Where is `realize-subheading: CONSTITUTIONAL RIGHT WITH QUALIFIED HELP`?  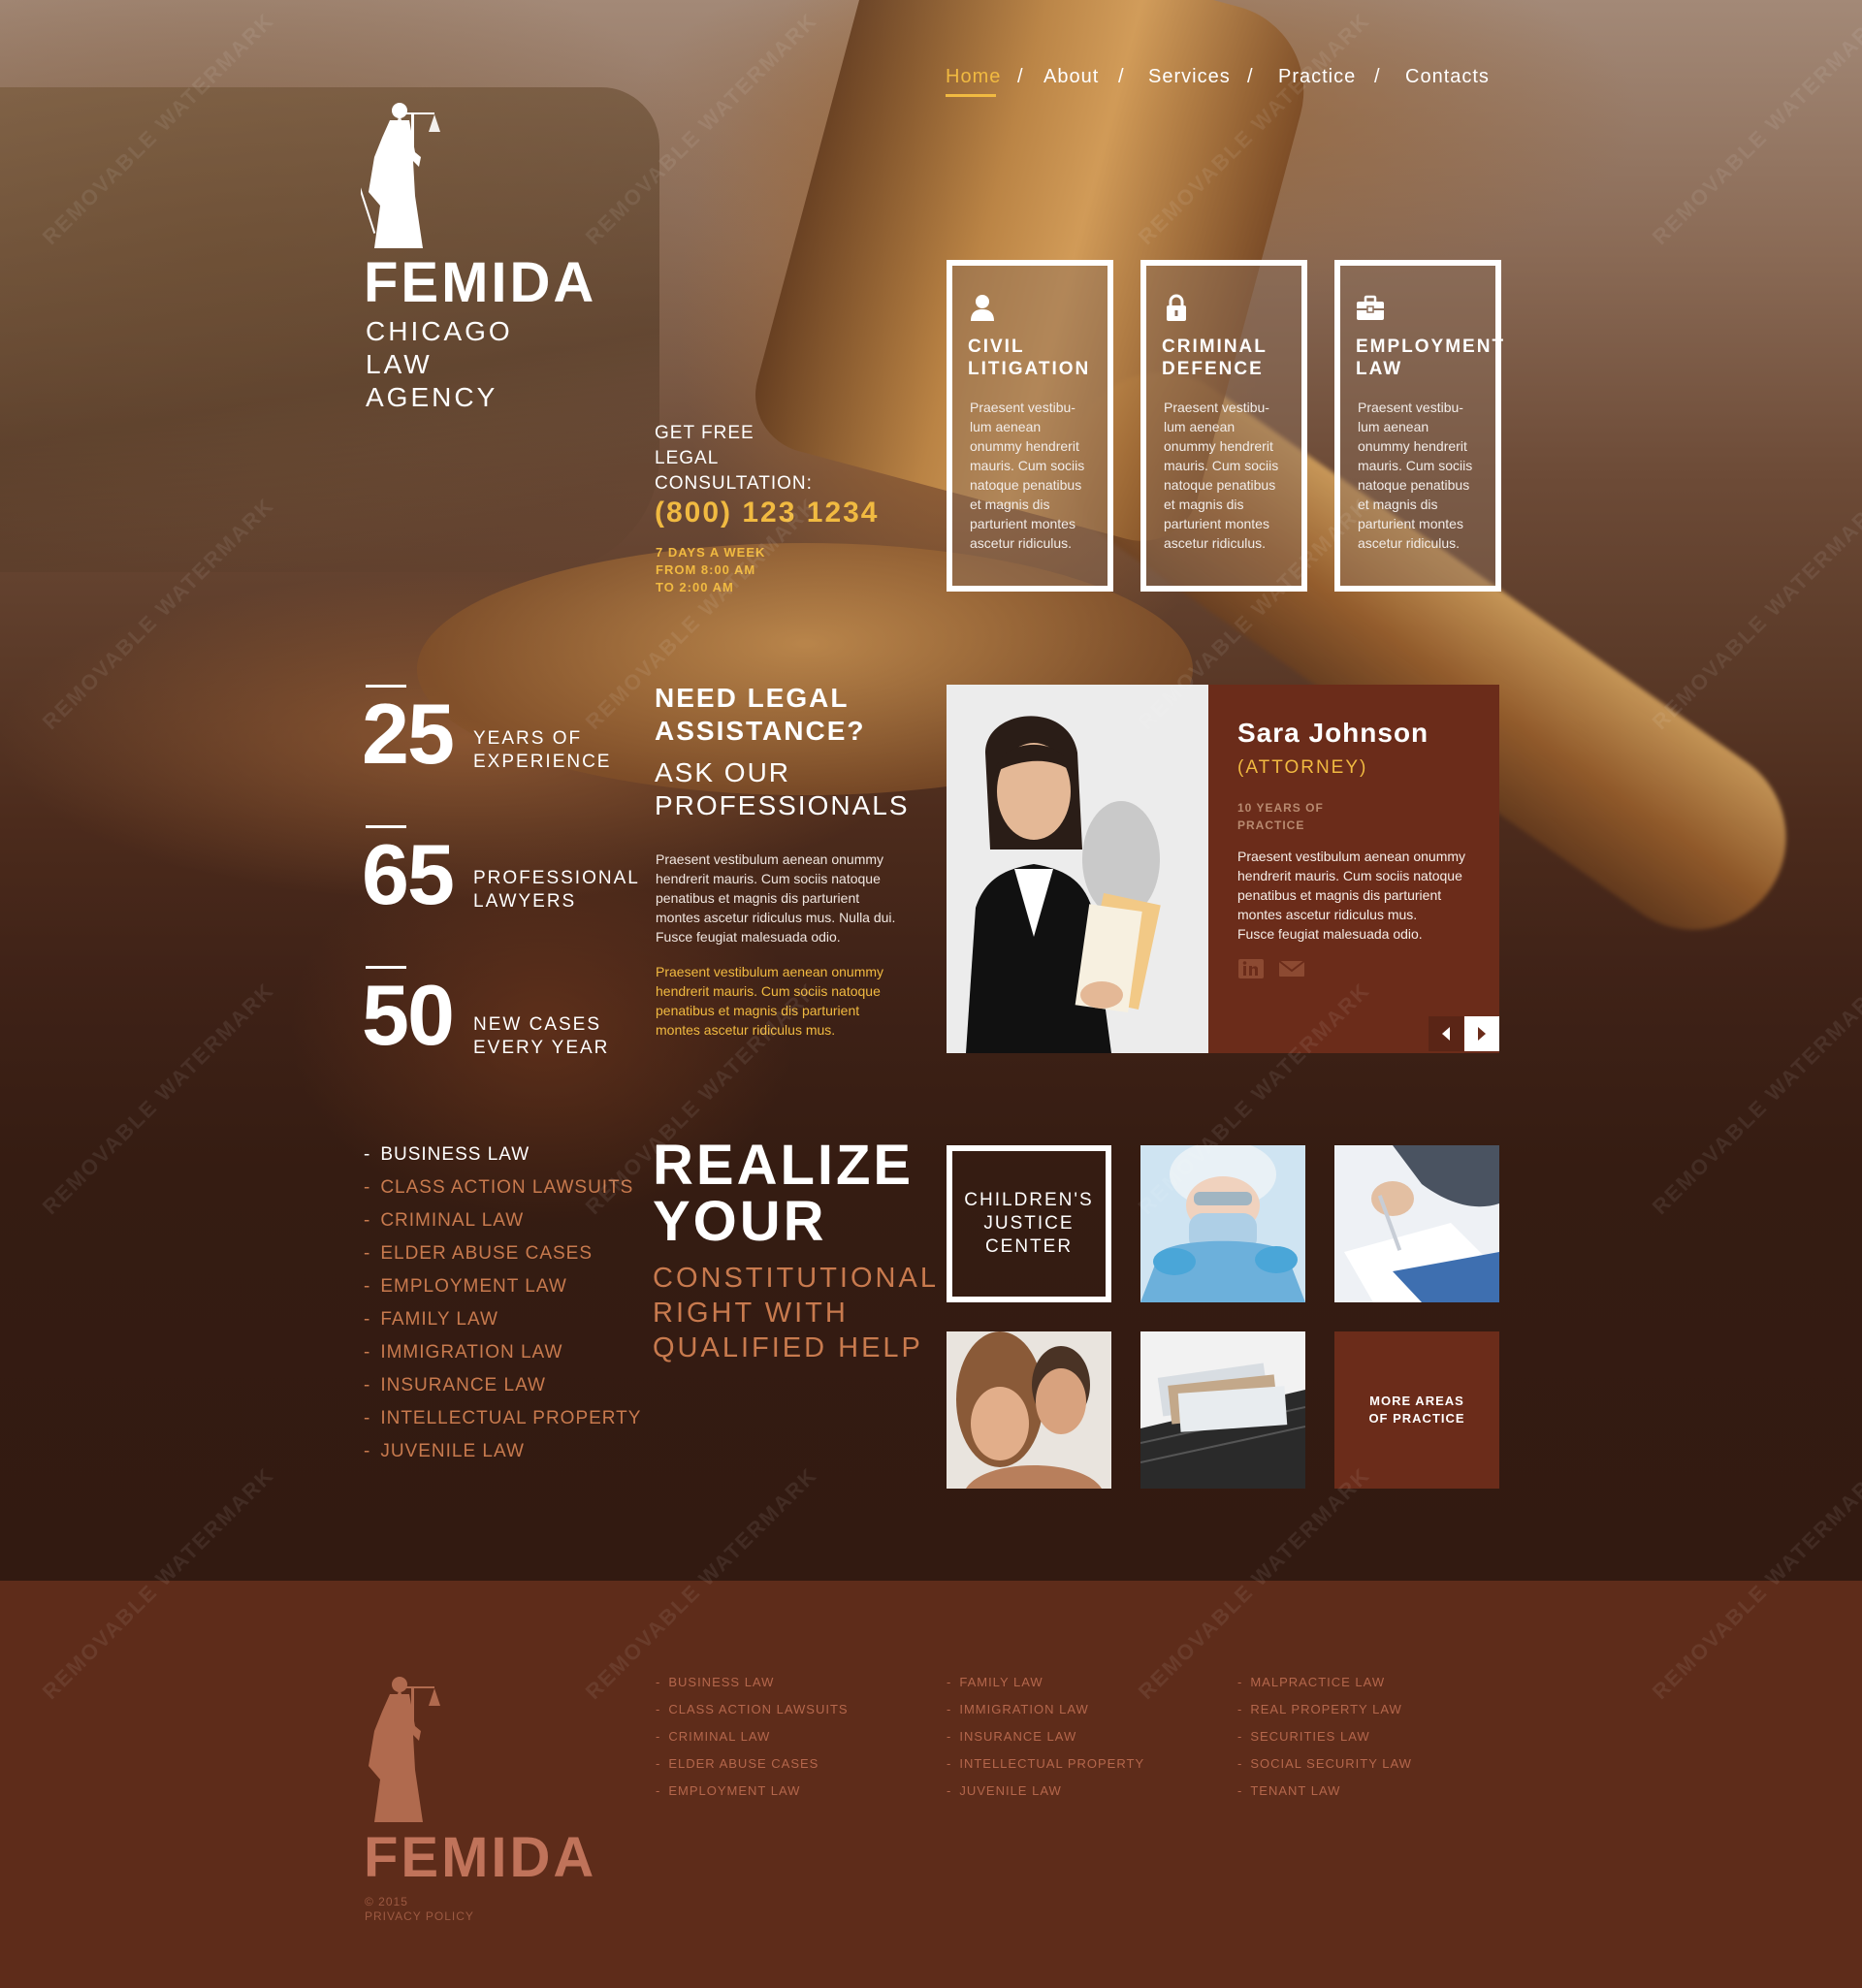
realize-subheading: CONSTITUTIONAL RIGHT WITH QUALIFIED HELP is located at coordinates (796, 1313).